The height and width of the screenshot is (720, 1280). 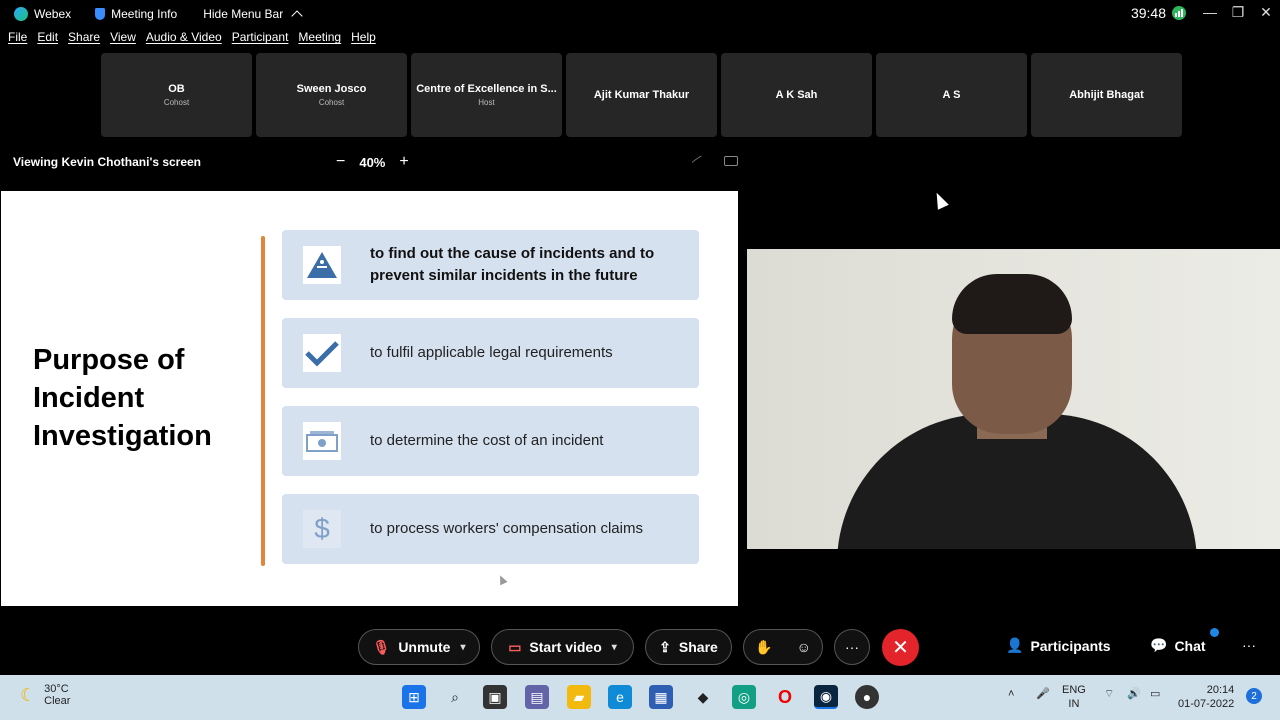 I want to click on notification-badge: 2, so click(x=1254, y=696).